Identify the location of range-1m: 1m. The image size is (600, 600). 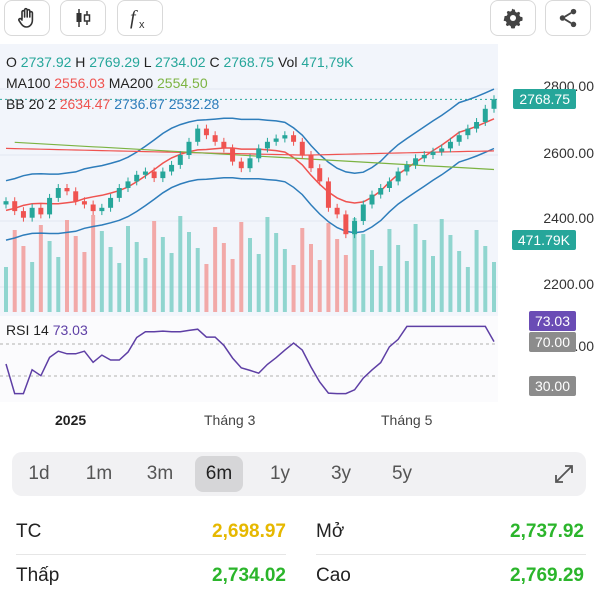
(99, 474).